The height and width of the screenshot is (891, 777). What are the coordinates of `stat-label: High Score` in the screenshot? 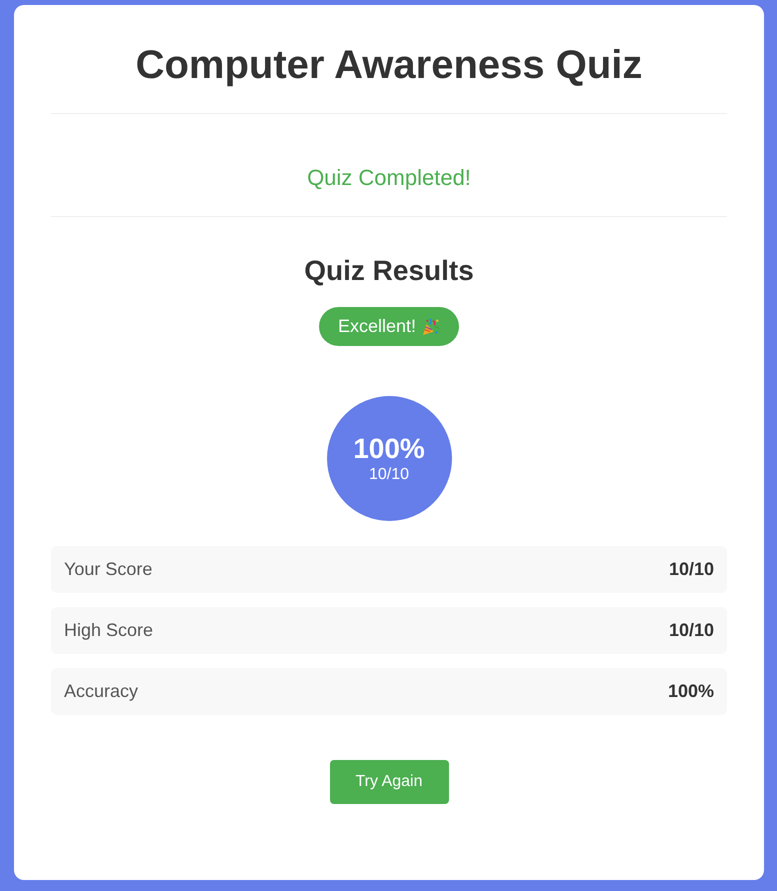 It's located at (109, 630).